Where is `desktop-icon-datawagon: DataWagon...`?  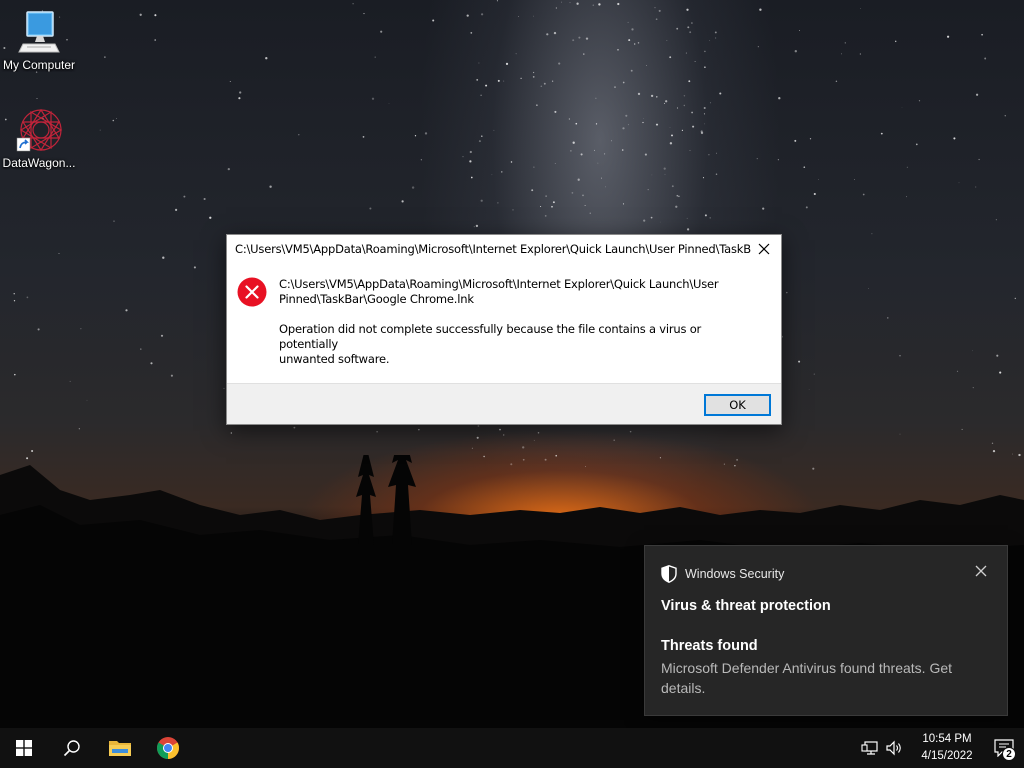 desktop-icon-datawagon: DataWagon... is located at coordinates (39, 138).